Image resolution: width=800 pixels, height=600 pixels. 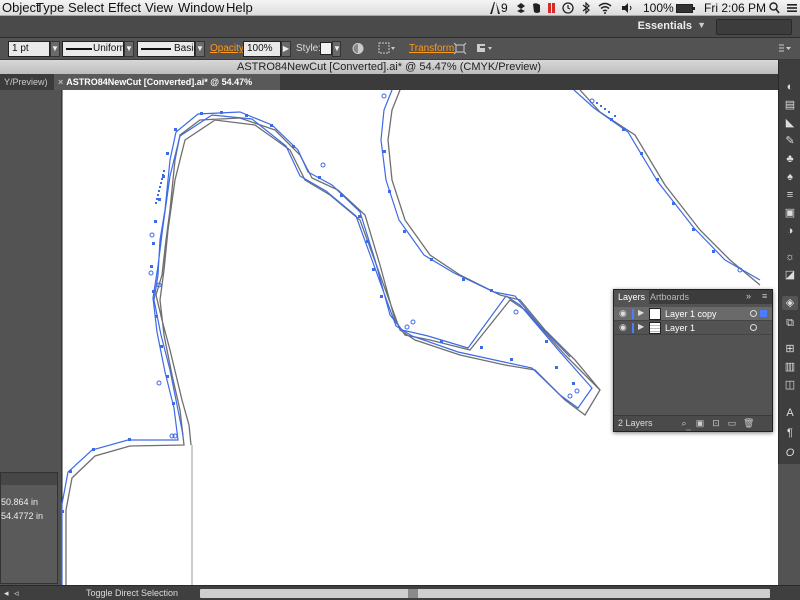 What do you see at coordinates (21, 8) in the screenshot?
I see `menu-object: Object` at bounding box center [21, 8].